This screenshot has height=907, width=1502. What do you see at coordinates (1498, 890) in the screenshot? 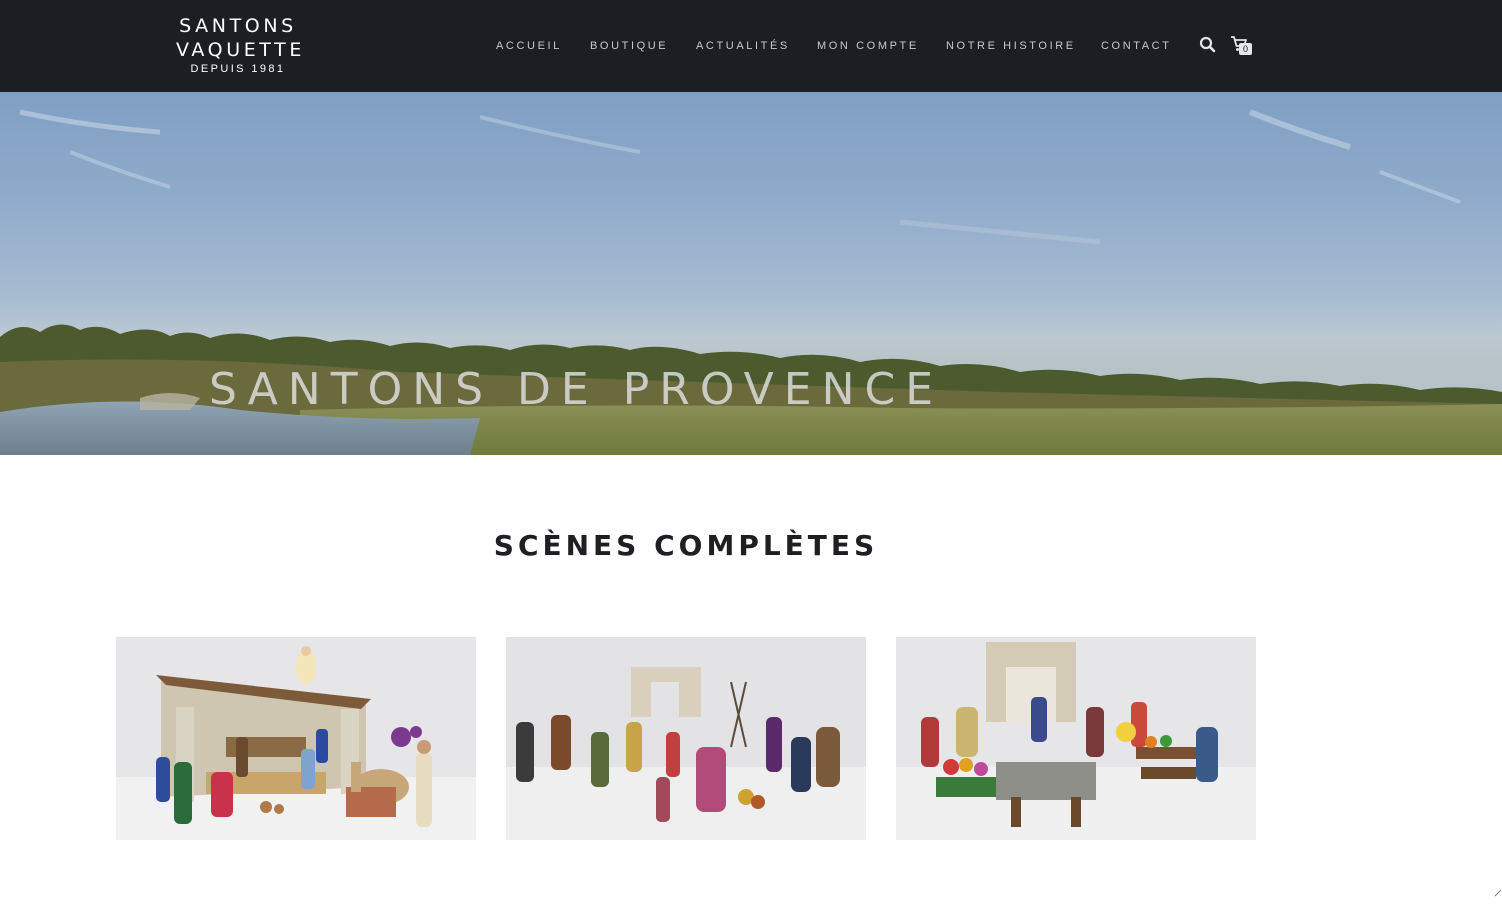
I see `resize-grip-icon` at bounding box center [1498, 890].